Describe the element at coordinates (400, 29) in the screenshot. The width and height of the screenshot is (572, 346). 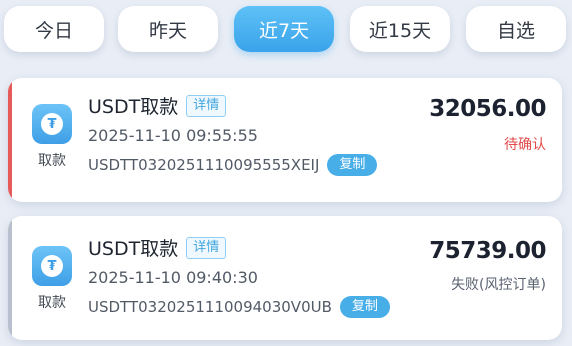
I see `tab-last-15-days: 近15天` at that location.